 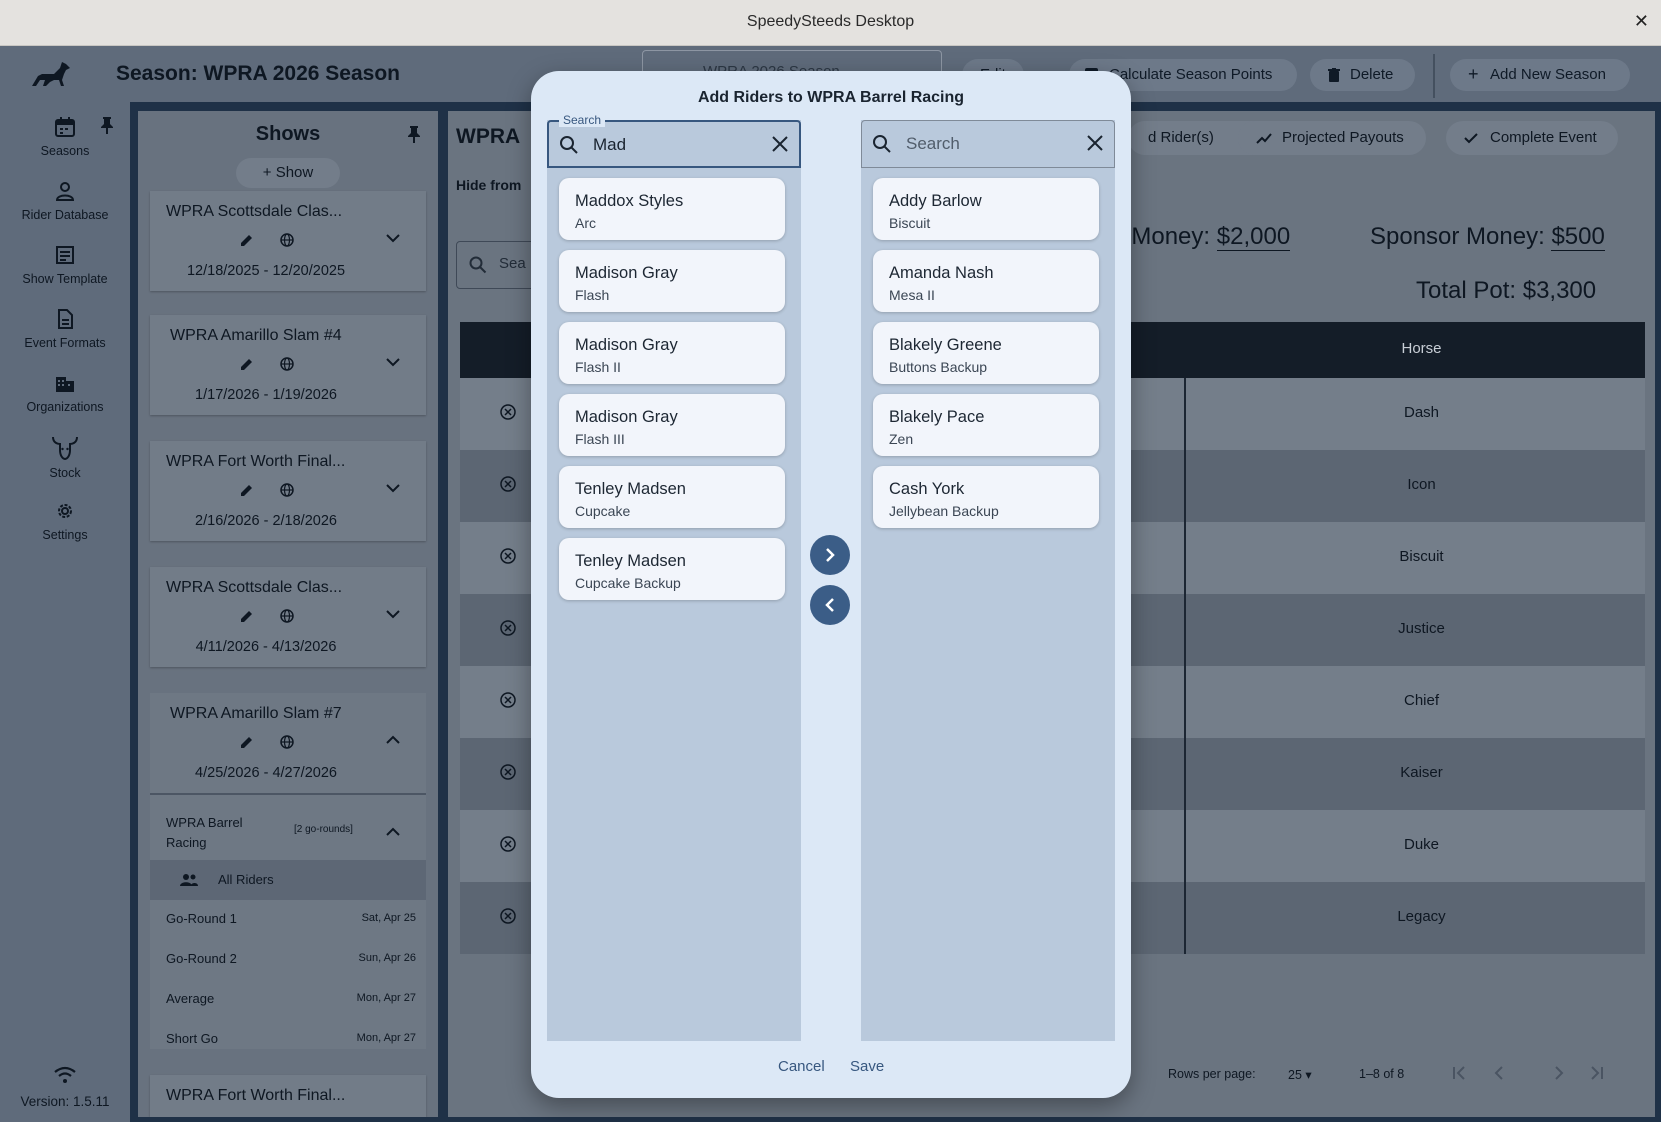 I want to click on rider-card: Blakely Pace Zen, so click(x=986, y=425).